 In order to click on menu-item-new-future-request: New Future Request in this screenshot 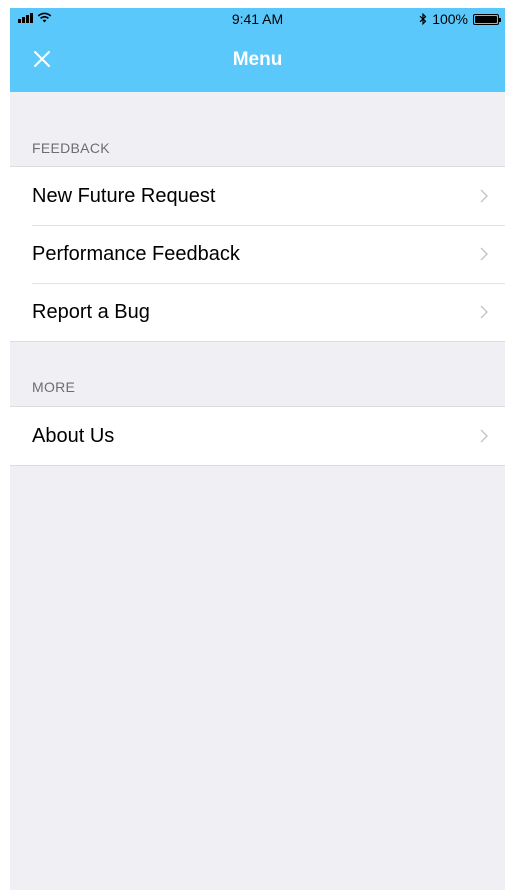, I will do `click(257, 196)`.